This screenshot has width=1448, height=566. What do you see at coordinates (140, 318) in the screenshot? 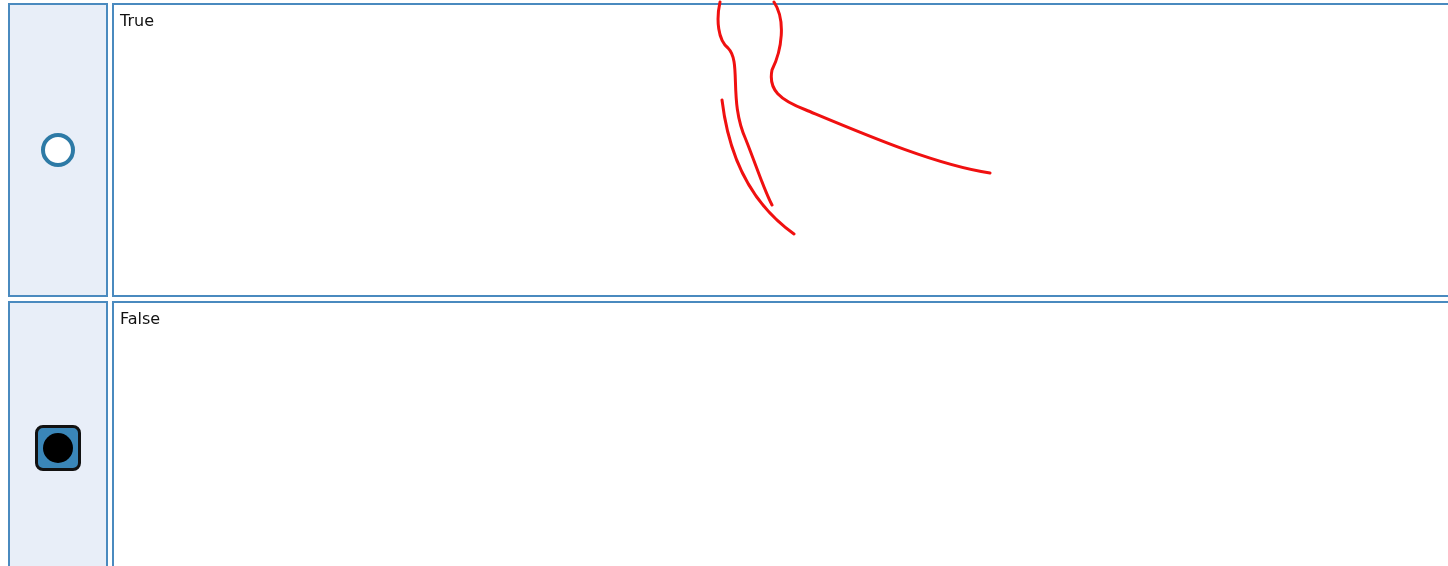
I see `answer-text: False` at bounding box center [140, 318].